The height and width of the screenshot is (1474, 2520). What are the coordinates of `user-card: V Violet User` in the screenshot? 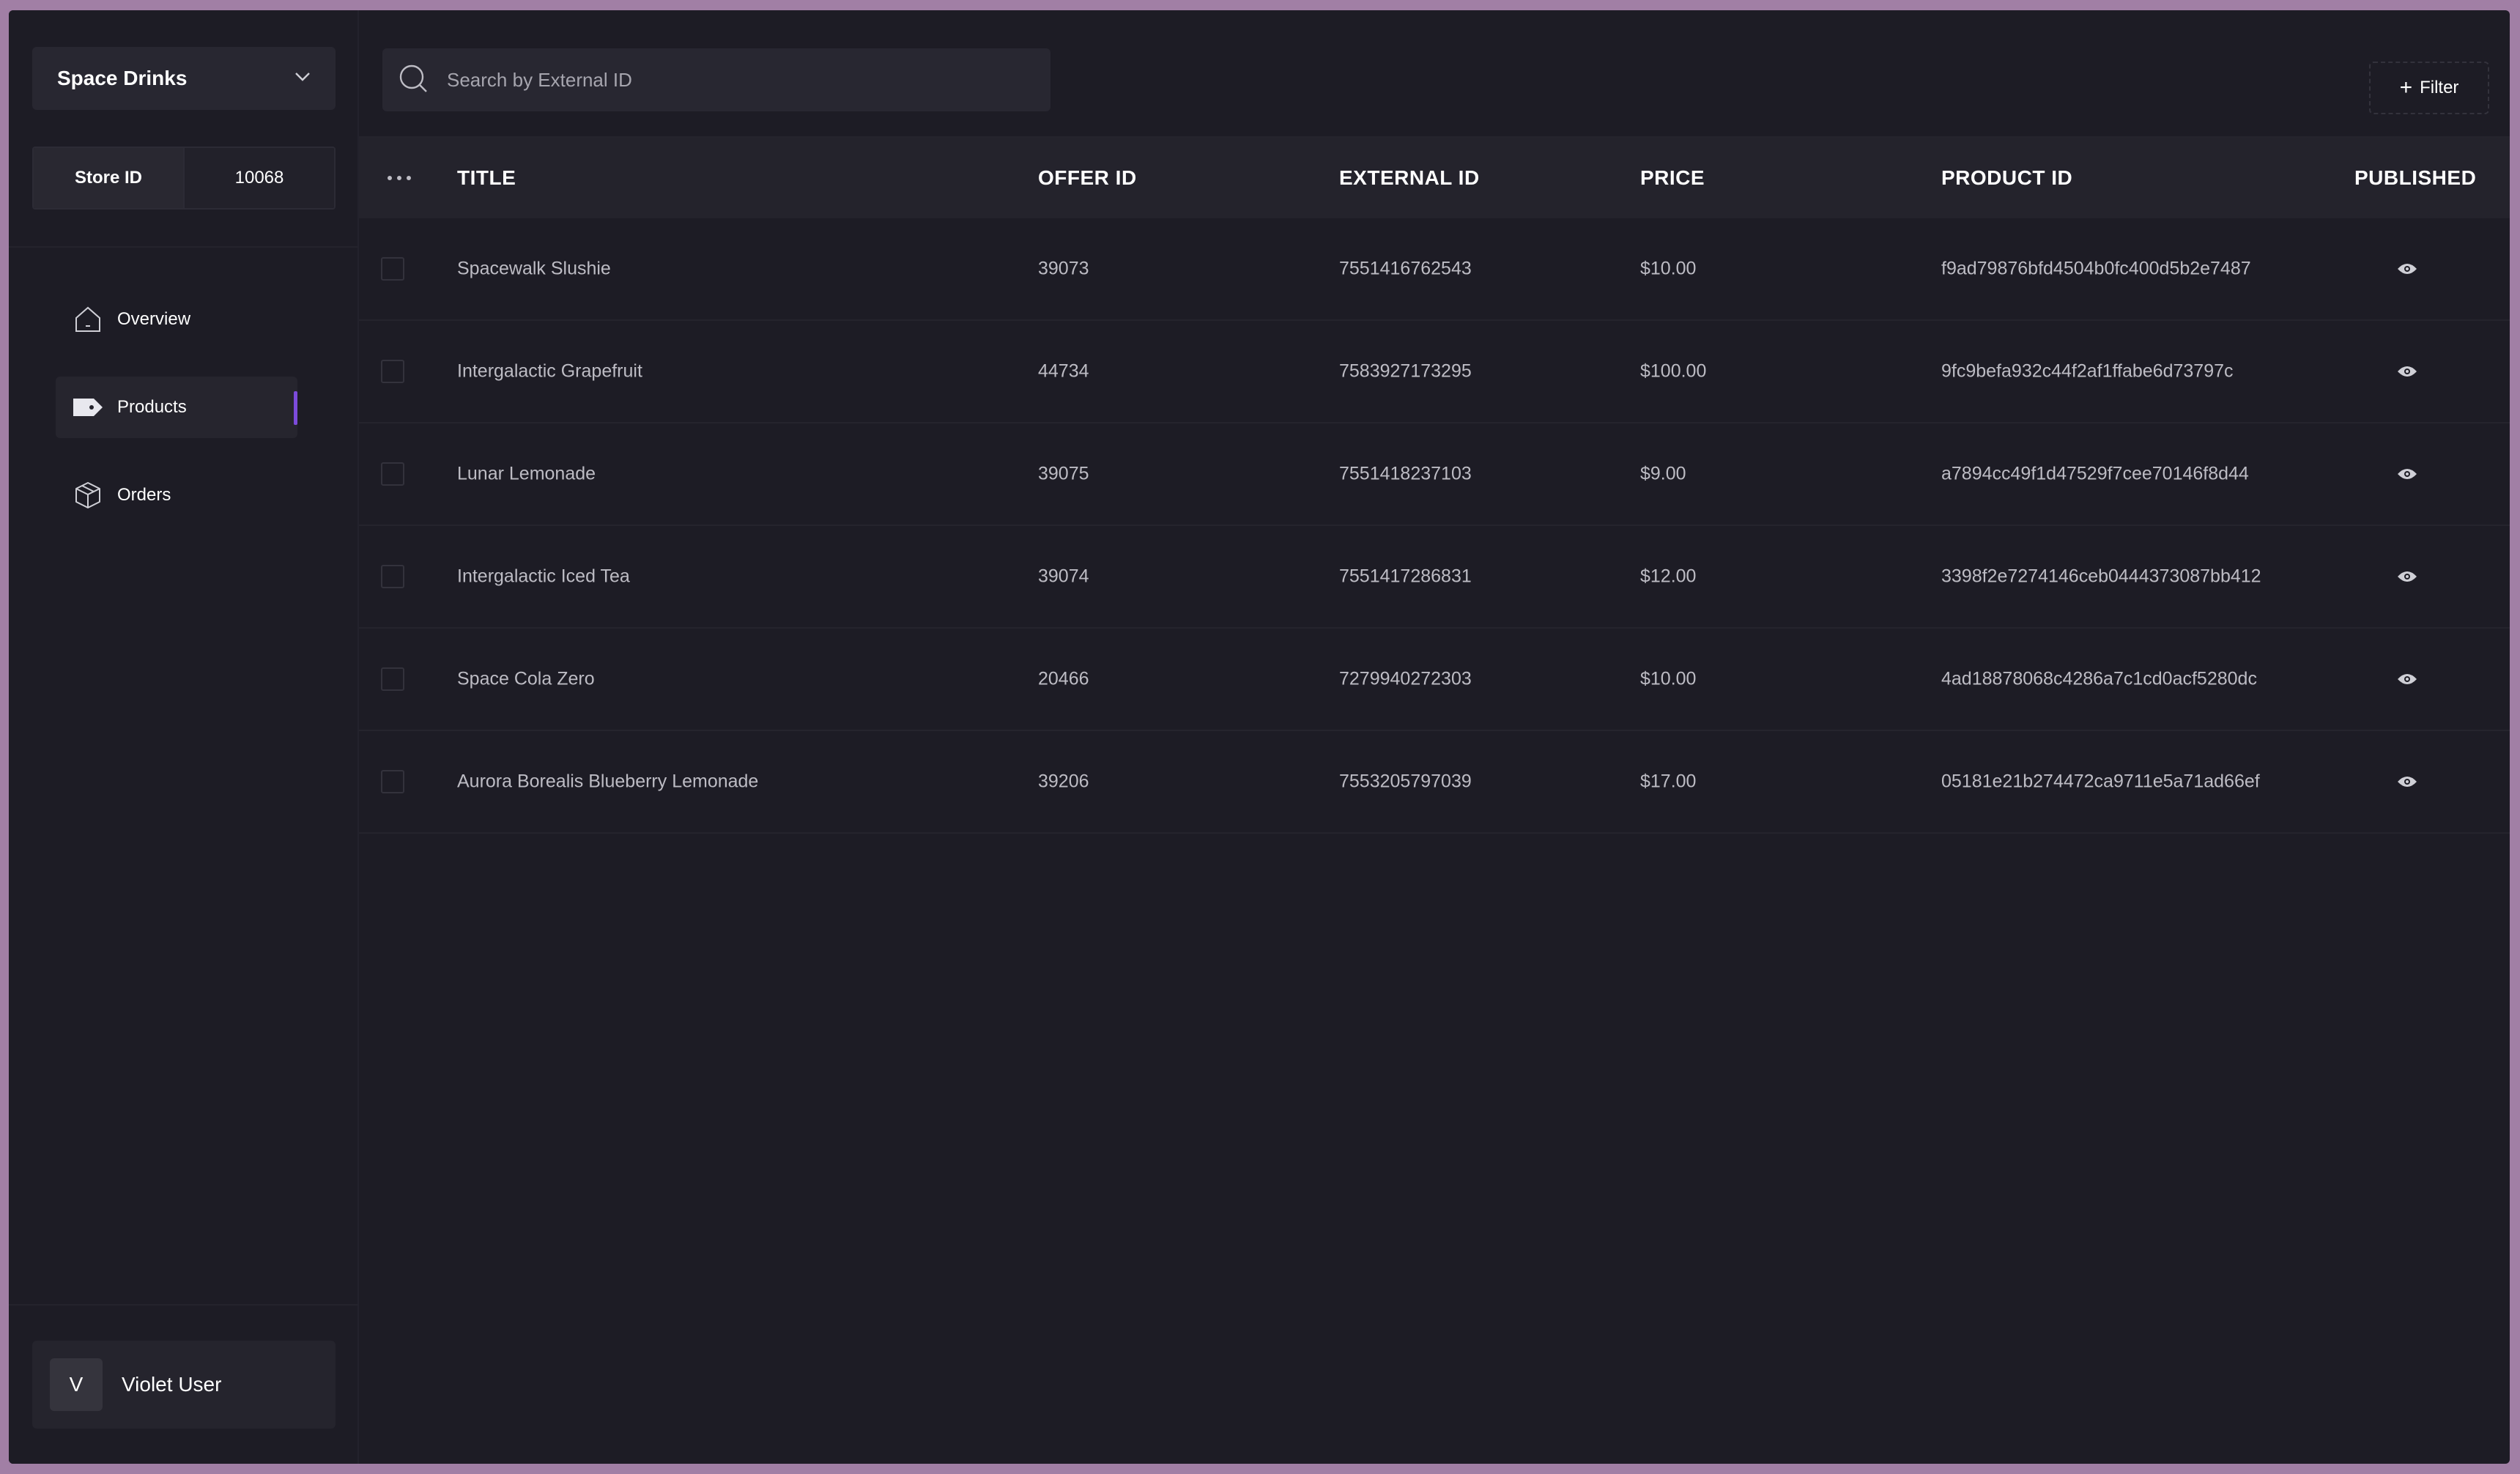 It's located at (184, 1385).